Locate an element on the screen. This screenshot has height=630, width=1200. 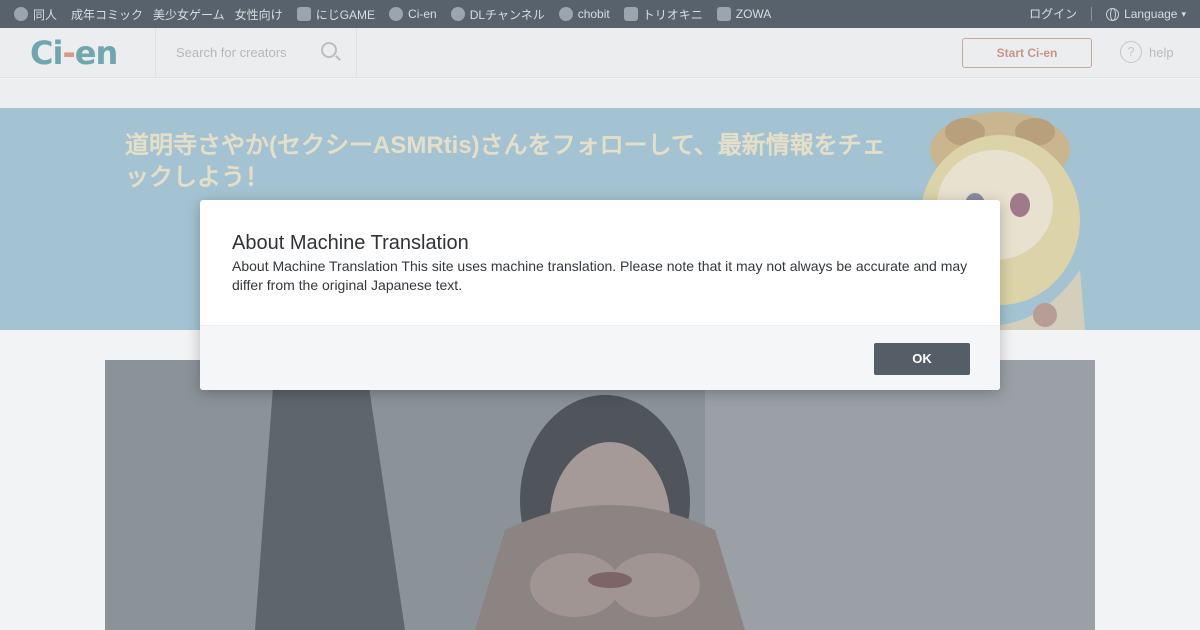
dialog-footer: OK is located at coordinates (600, 357).